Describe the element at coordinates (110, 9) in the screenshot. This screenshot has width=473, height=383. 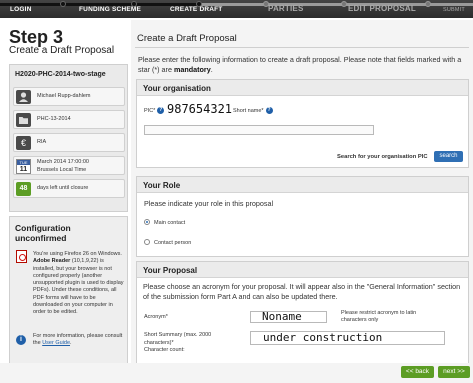
I see `wizard-step-funding-scheme: FUNDING SCHEME` at that location.